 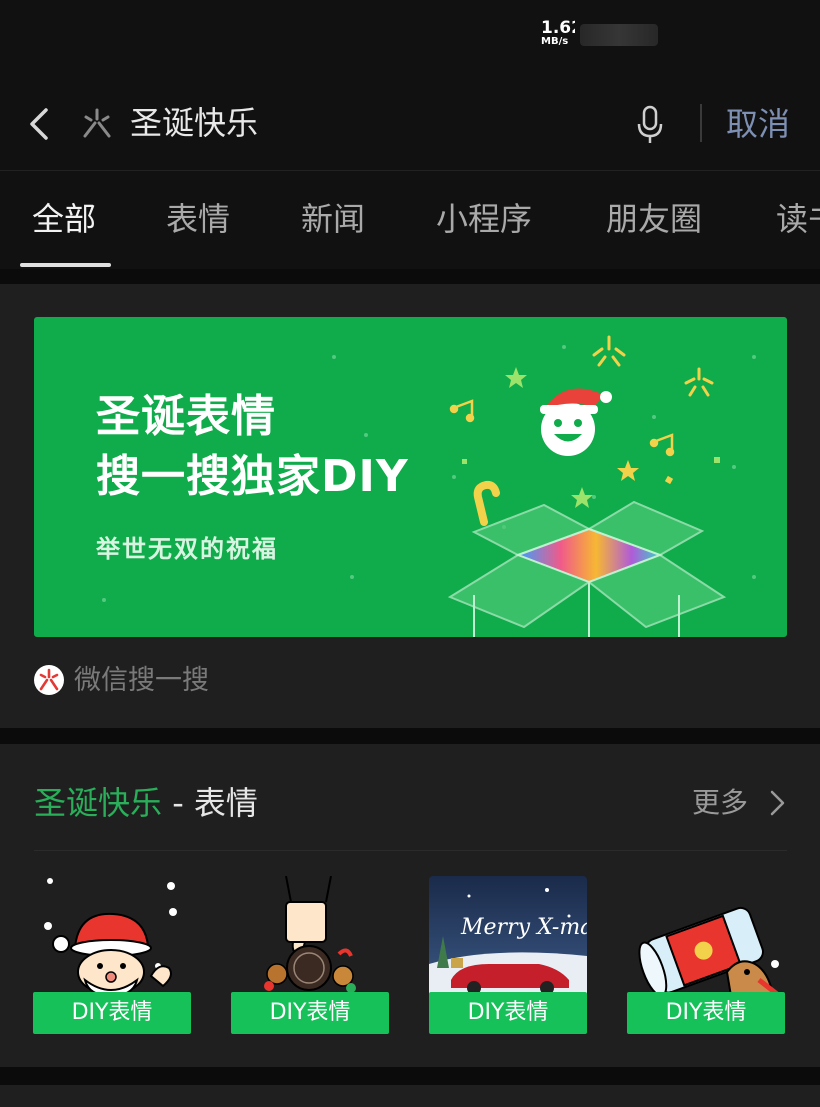 What do you see at coordinates (484, 219) in the screenshot?
I see `tab-mini-programs: 小程序` at bounding box center [484, 219].